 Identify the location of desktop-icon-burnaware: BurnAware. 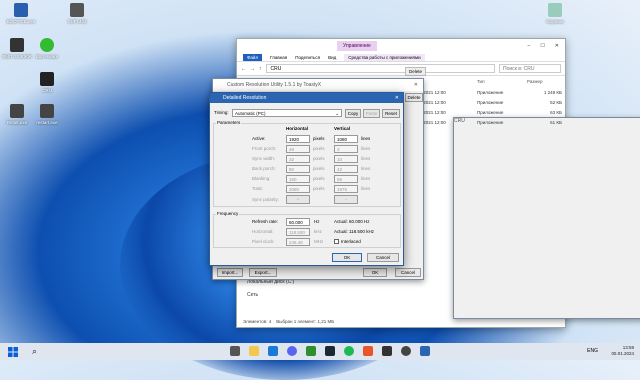
(47, 48).